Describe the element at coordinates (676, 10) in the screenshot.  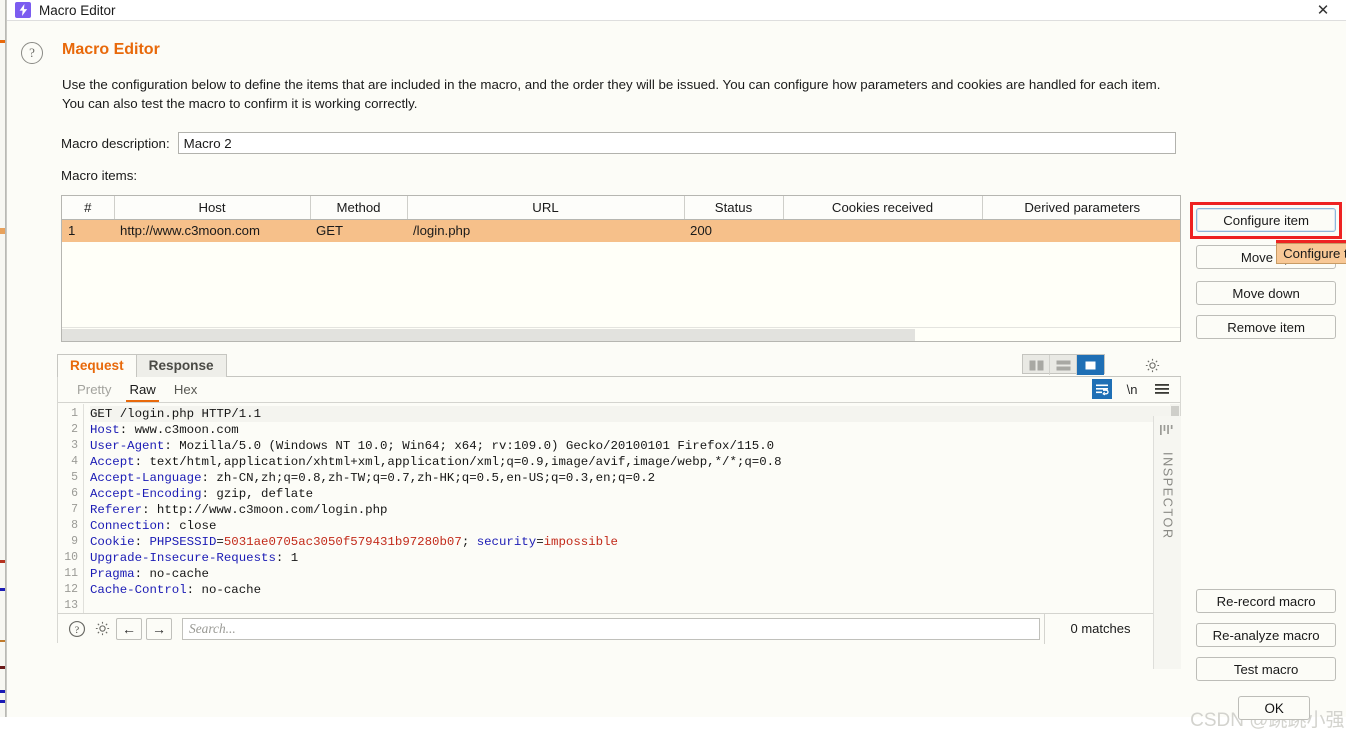
I see `titlebar: Macro Editor ✕` at that location.